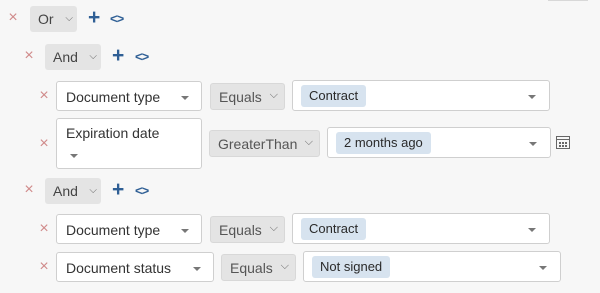 This screenshot has width=600, height=293. I want to click on operator-select: GreaterThan ⌵, so click(264, 143).